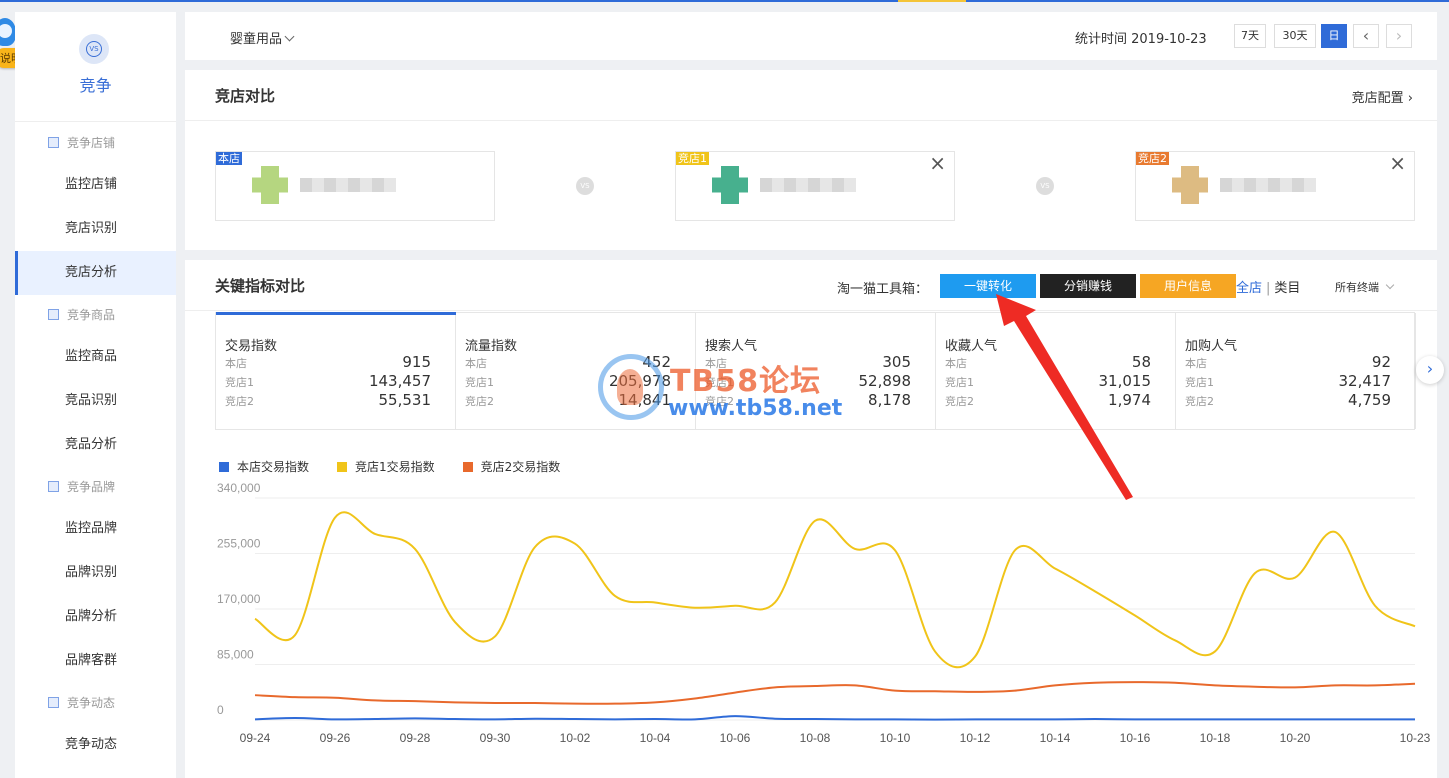 Image resolution: width=1449 pixels, height=778 pixels. I want to click on x-tick-label: 10-23, so click(1415, 738).